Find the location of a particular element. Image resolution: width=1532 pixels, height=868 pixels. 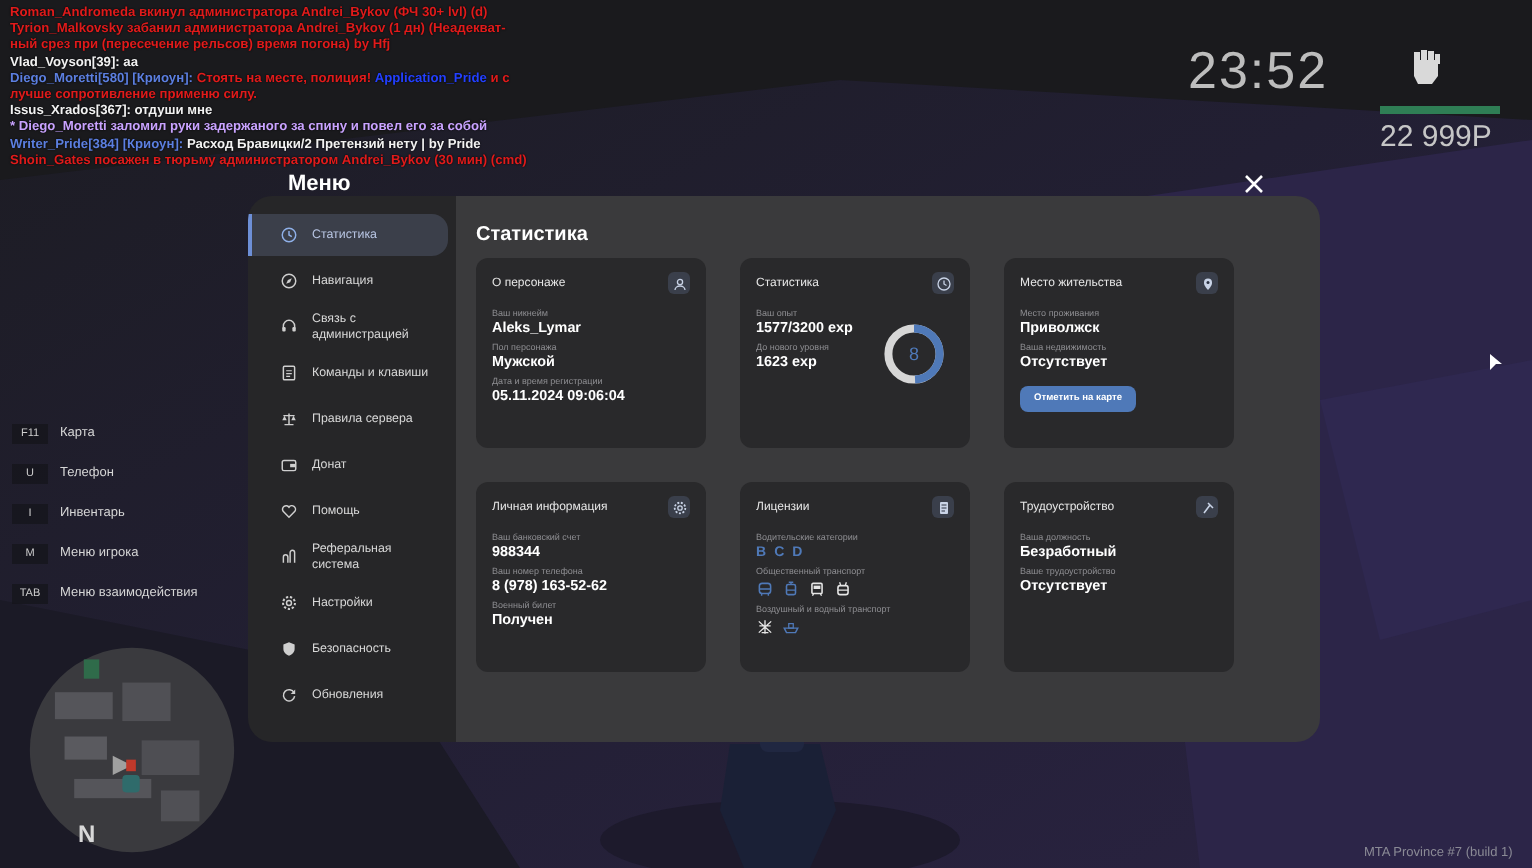

headset-icon is located at coordinates (289, 327).